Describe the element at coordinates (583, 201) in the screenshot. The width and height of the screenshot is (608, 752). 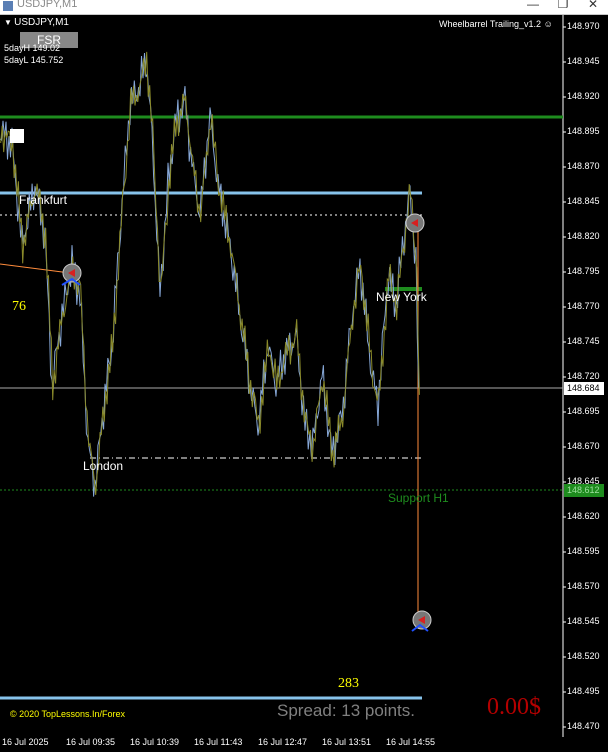
I see `price-tick-label: 148.845` at that location.